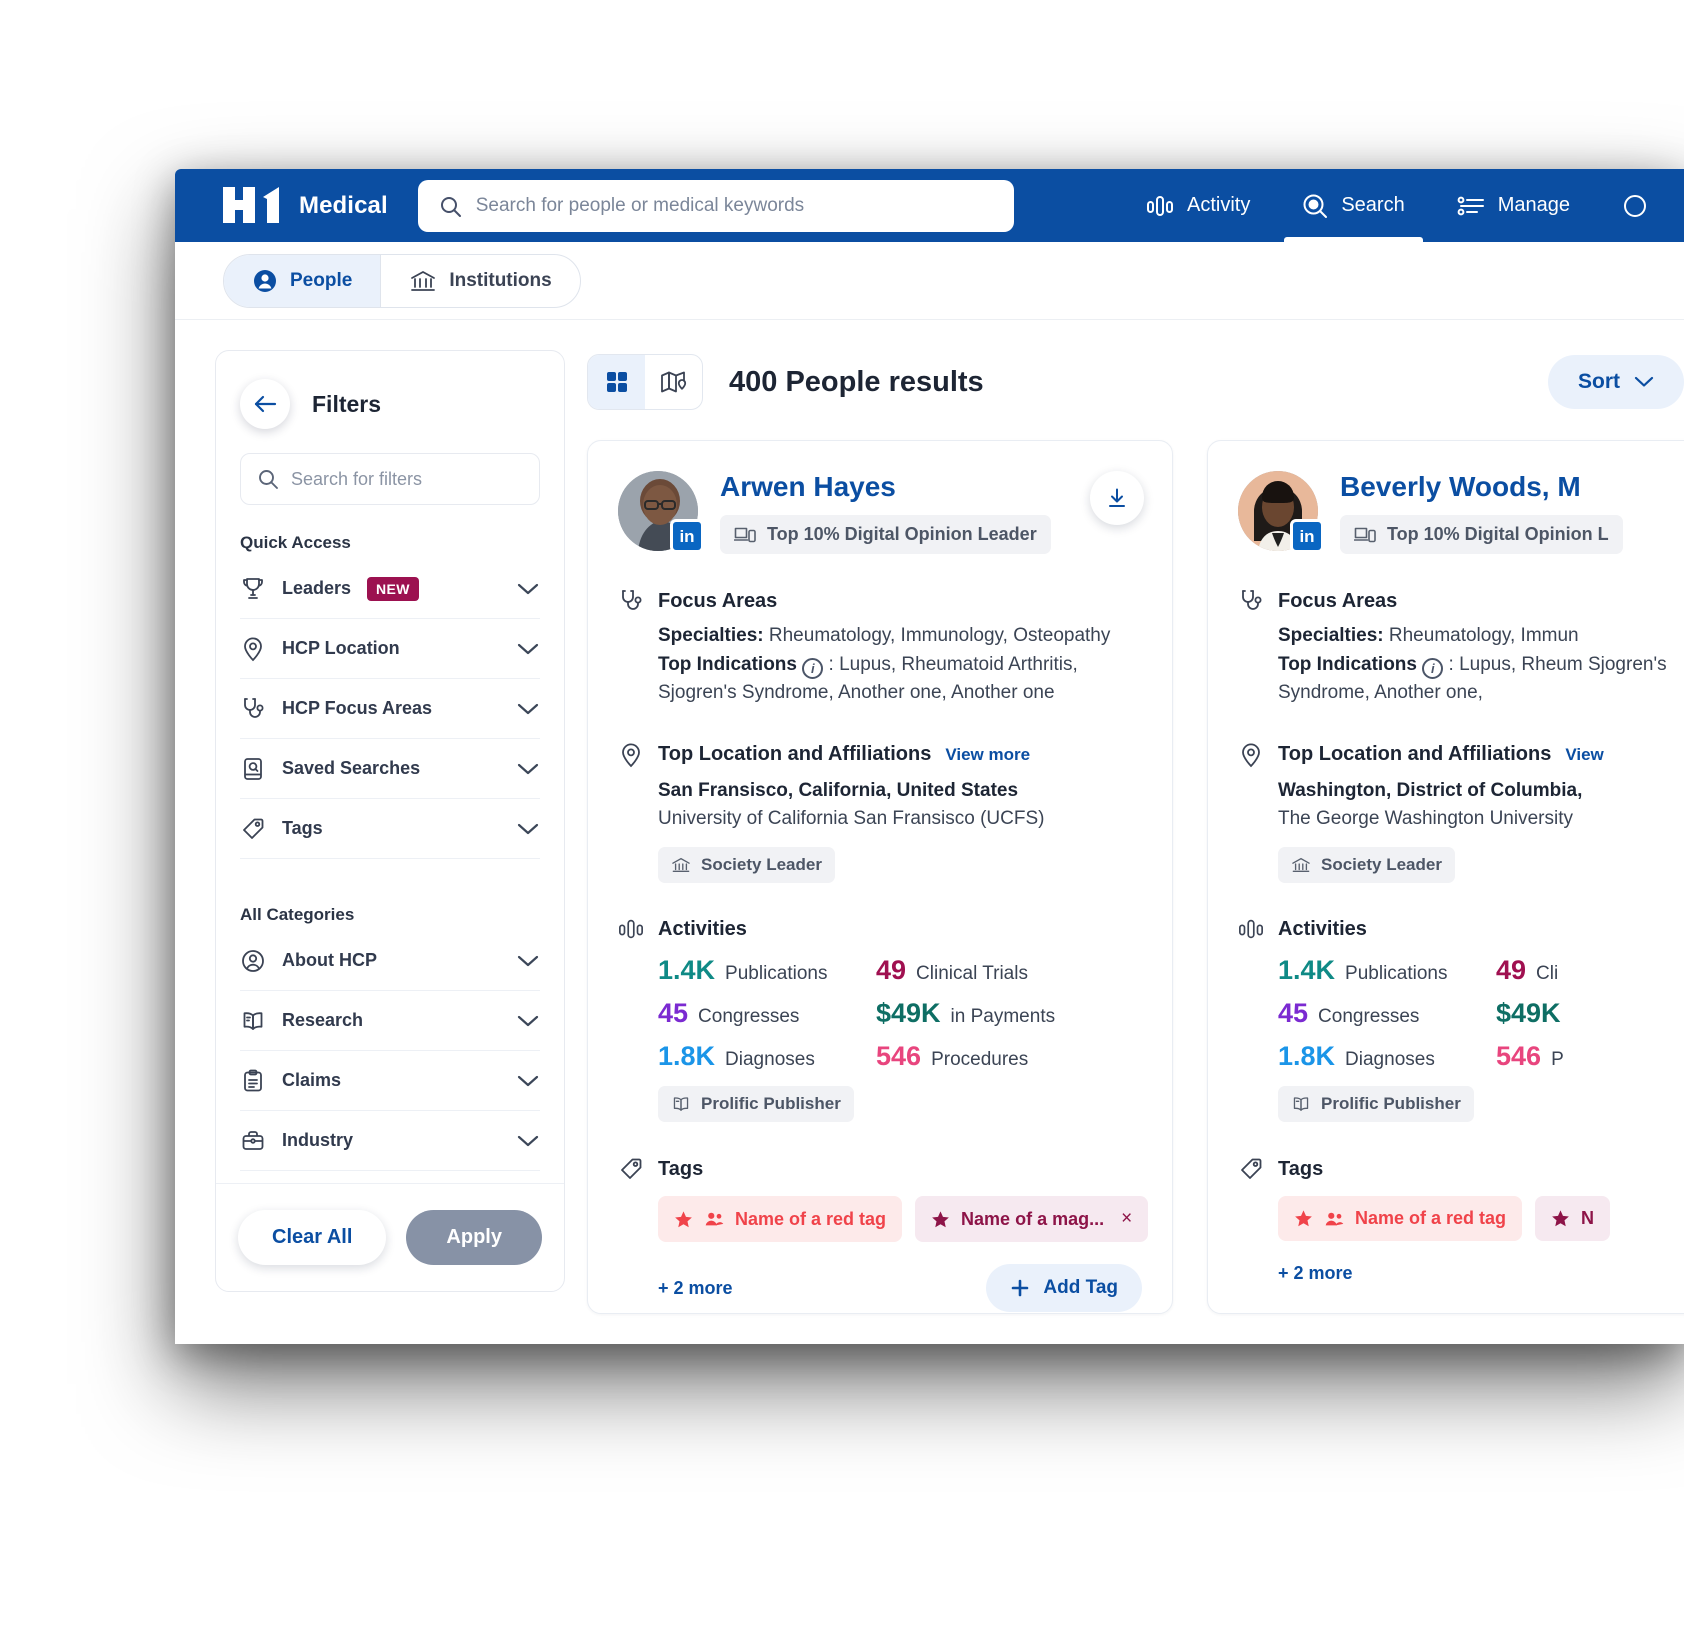 The width and height of the screenshot is (1684, 1637). Describe the element at coordinates (1590, 1013) in the screenshot. I see `stat-payments: $49K` at that location.